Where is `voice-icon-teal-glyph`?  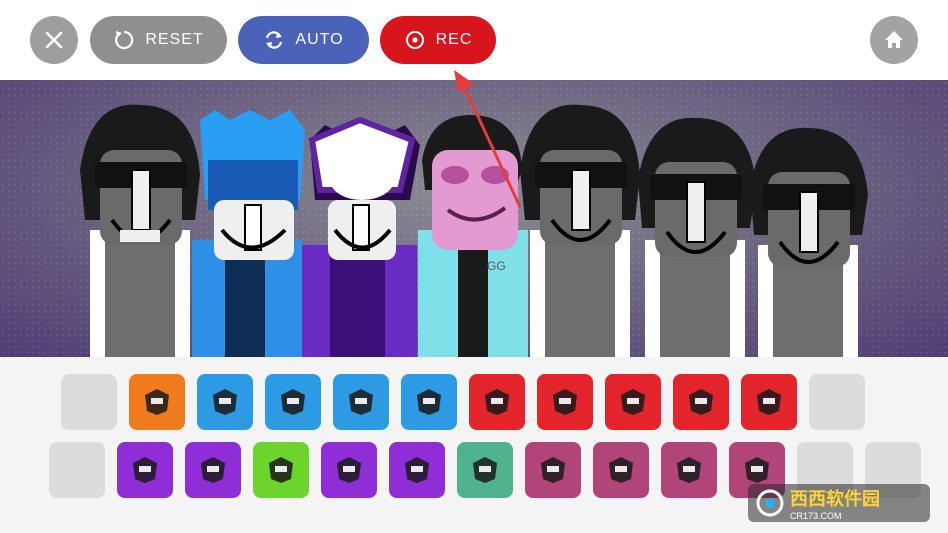
voice-icon-teal-glyph is located at coordinates (485, 470).